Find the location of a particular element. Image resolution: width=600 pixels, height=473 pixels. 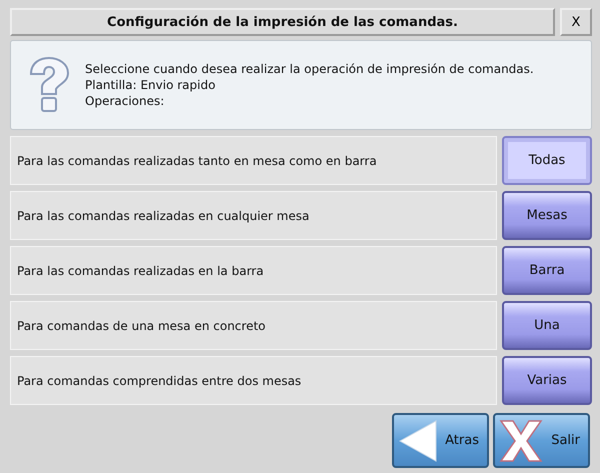

left-arrow-icon is located at coordinates (418, 440).